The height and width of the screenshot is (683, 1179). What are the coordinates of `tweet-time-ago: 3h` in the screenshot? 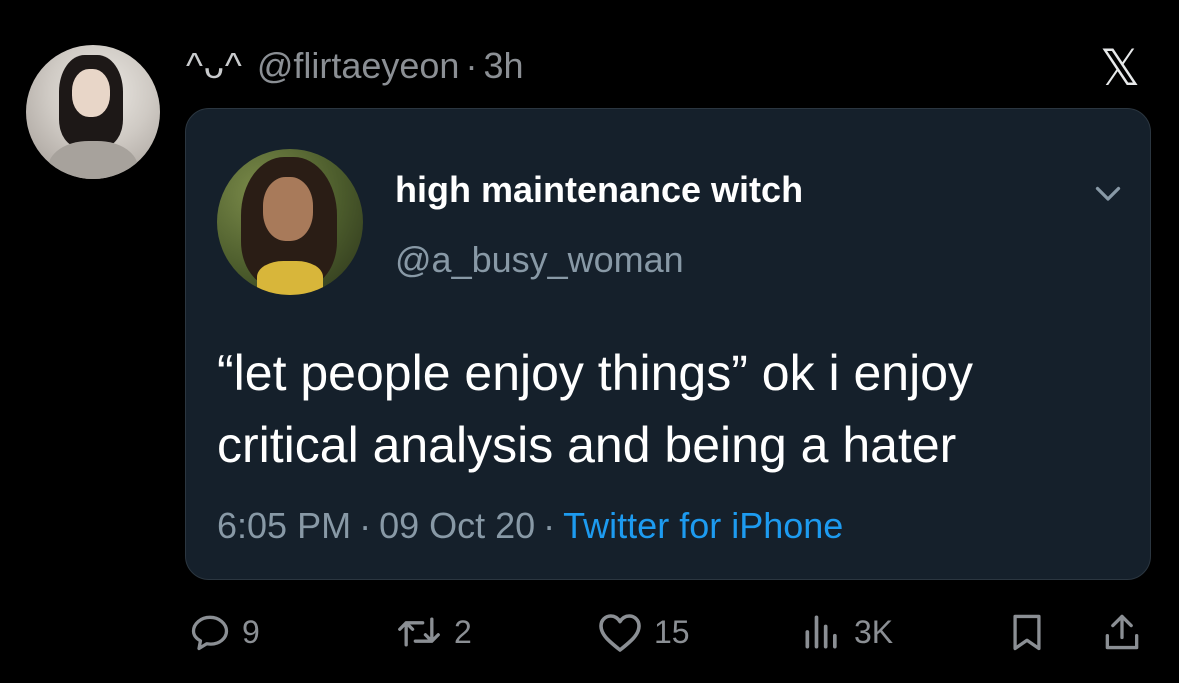 It's located at (503, 66).